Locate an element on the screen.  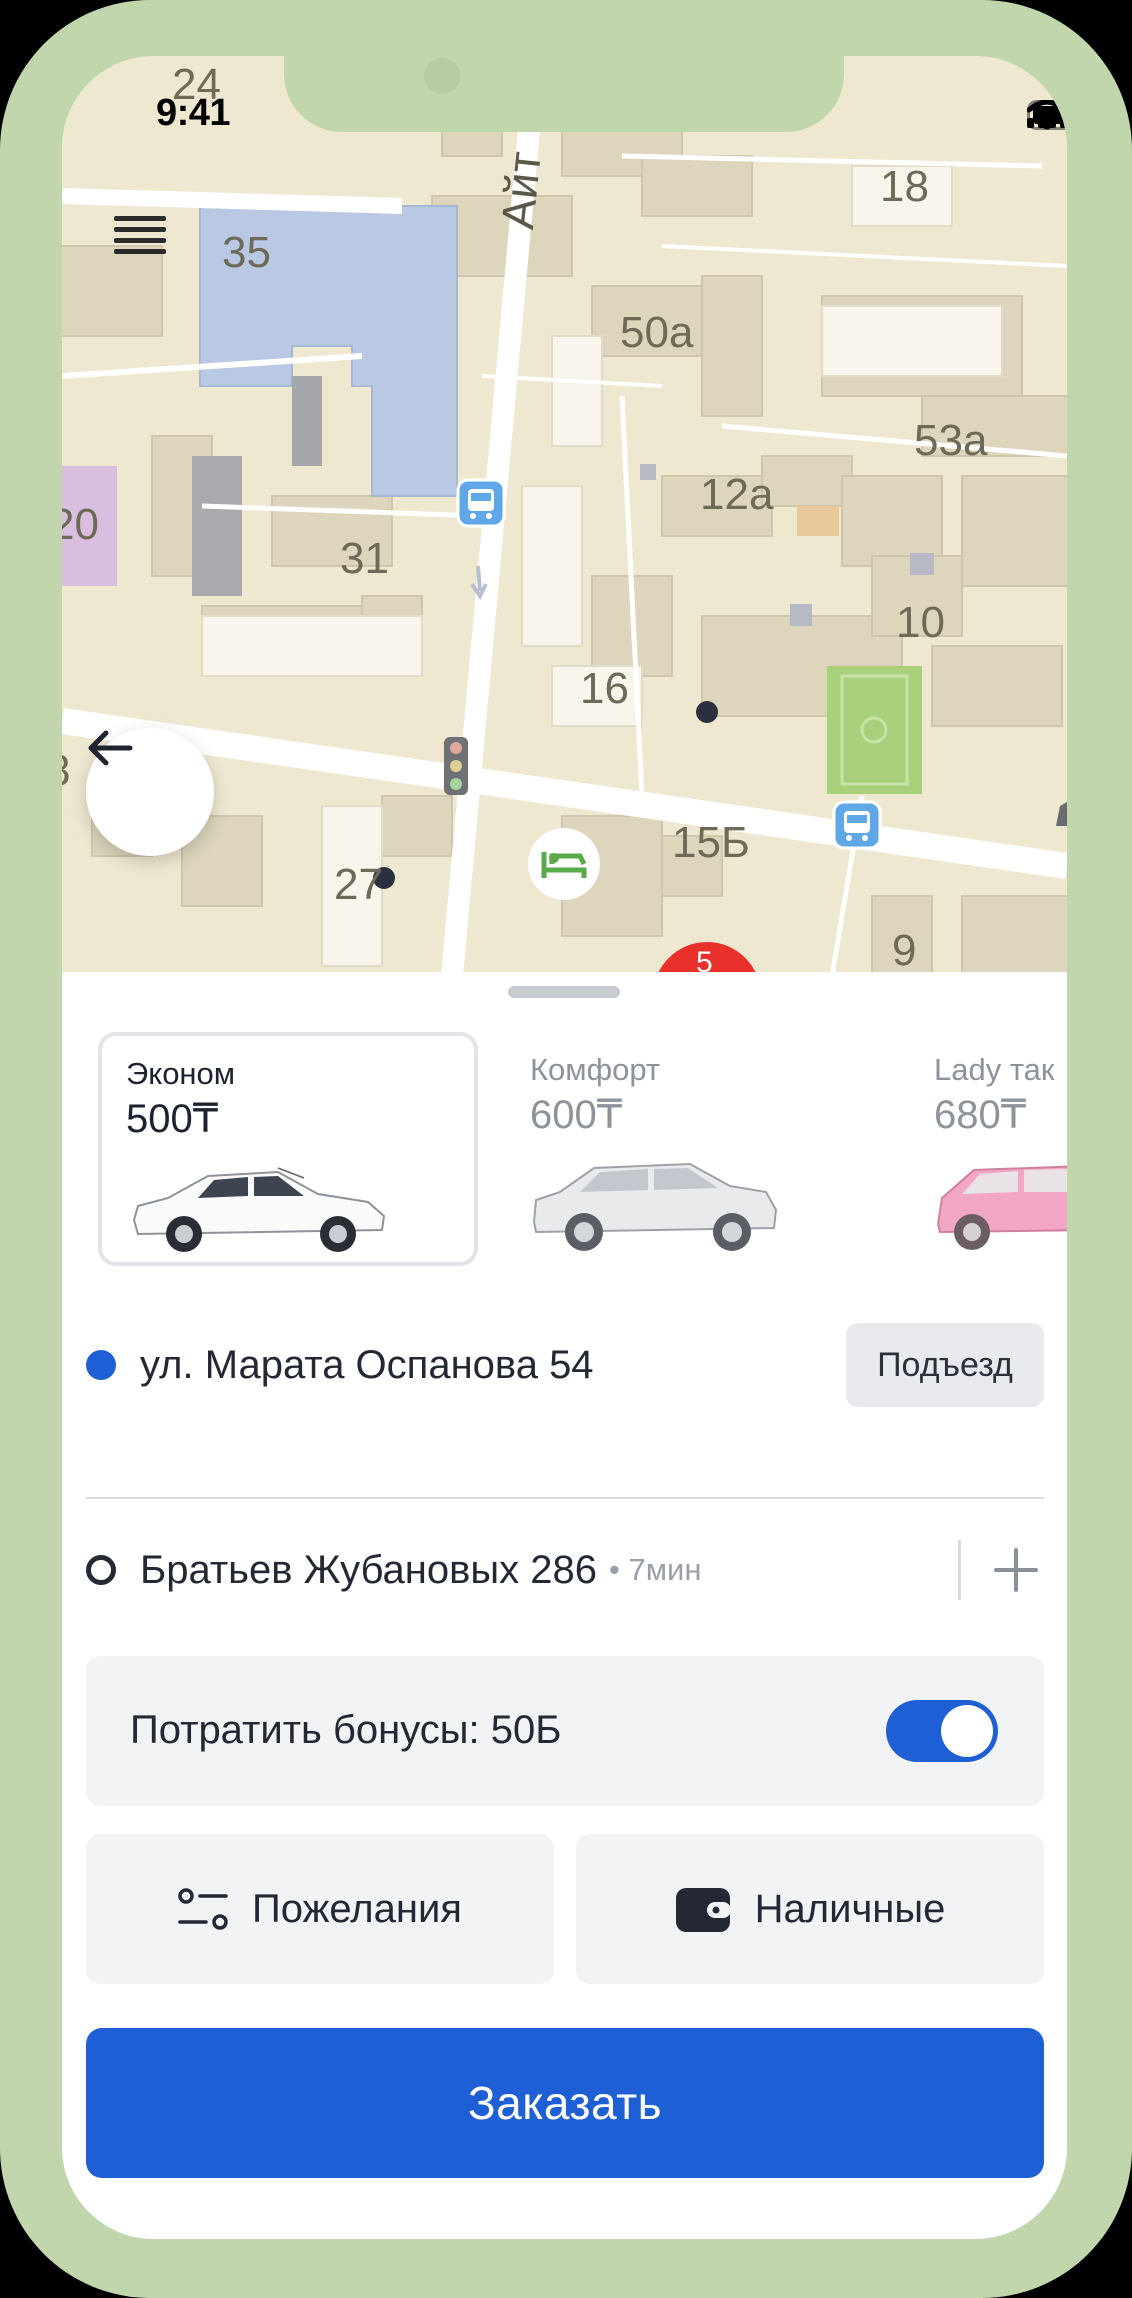
tariff-name: Lady так is located at coordinates (994, 1069).